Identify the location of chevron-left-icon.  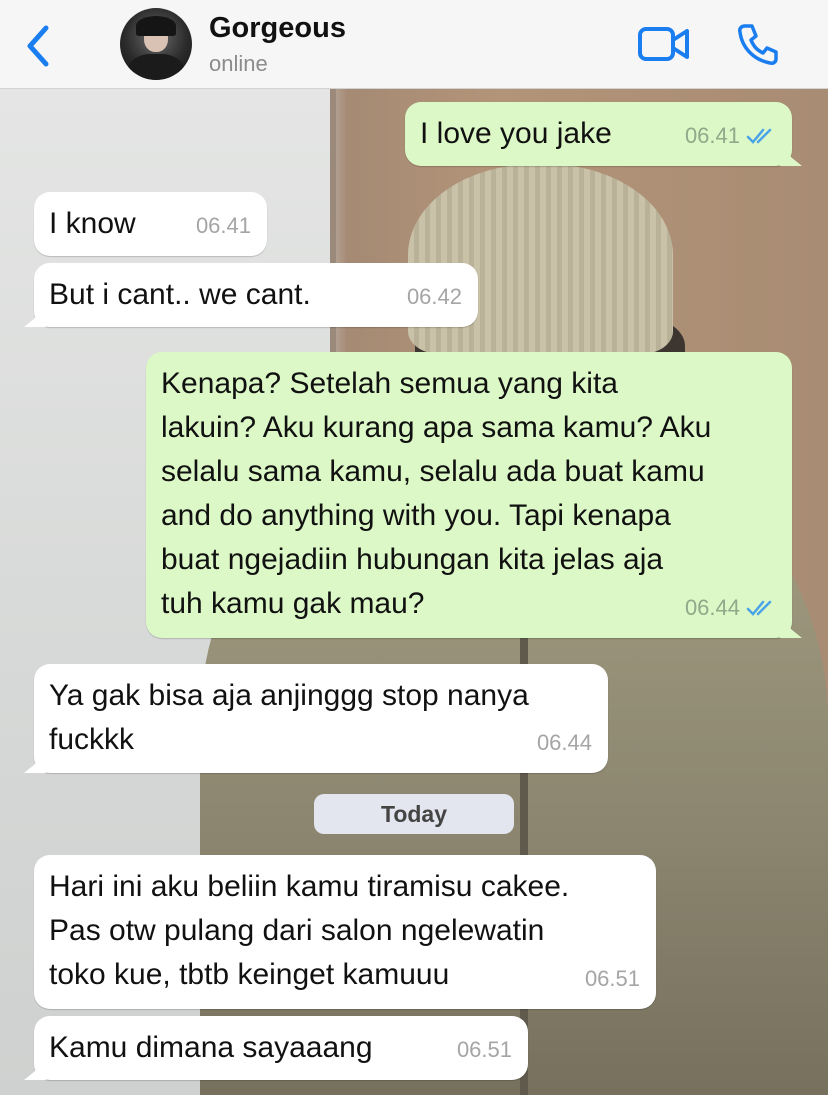
(38, 46).